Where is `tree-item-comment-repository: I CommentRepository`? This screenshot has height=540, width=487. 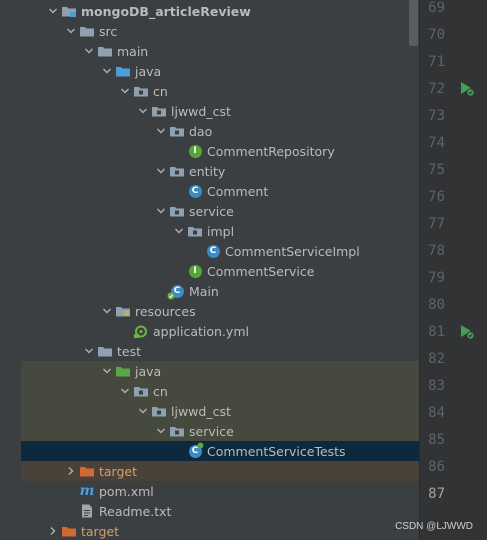
tree-item-comment-repository: I CommentRepository is located at coordinates (220, 151).